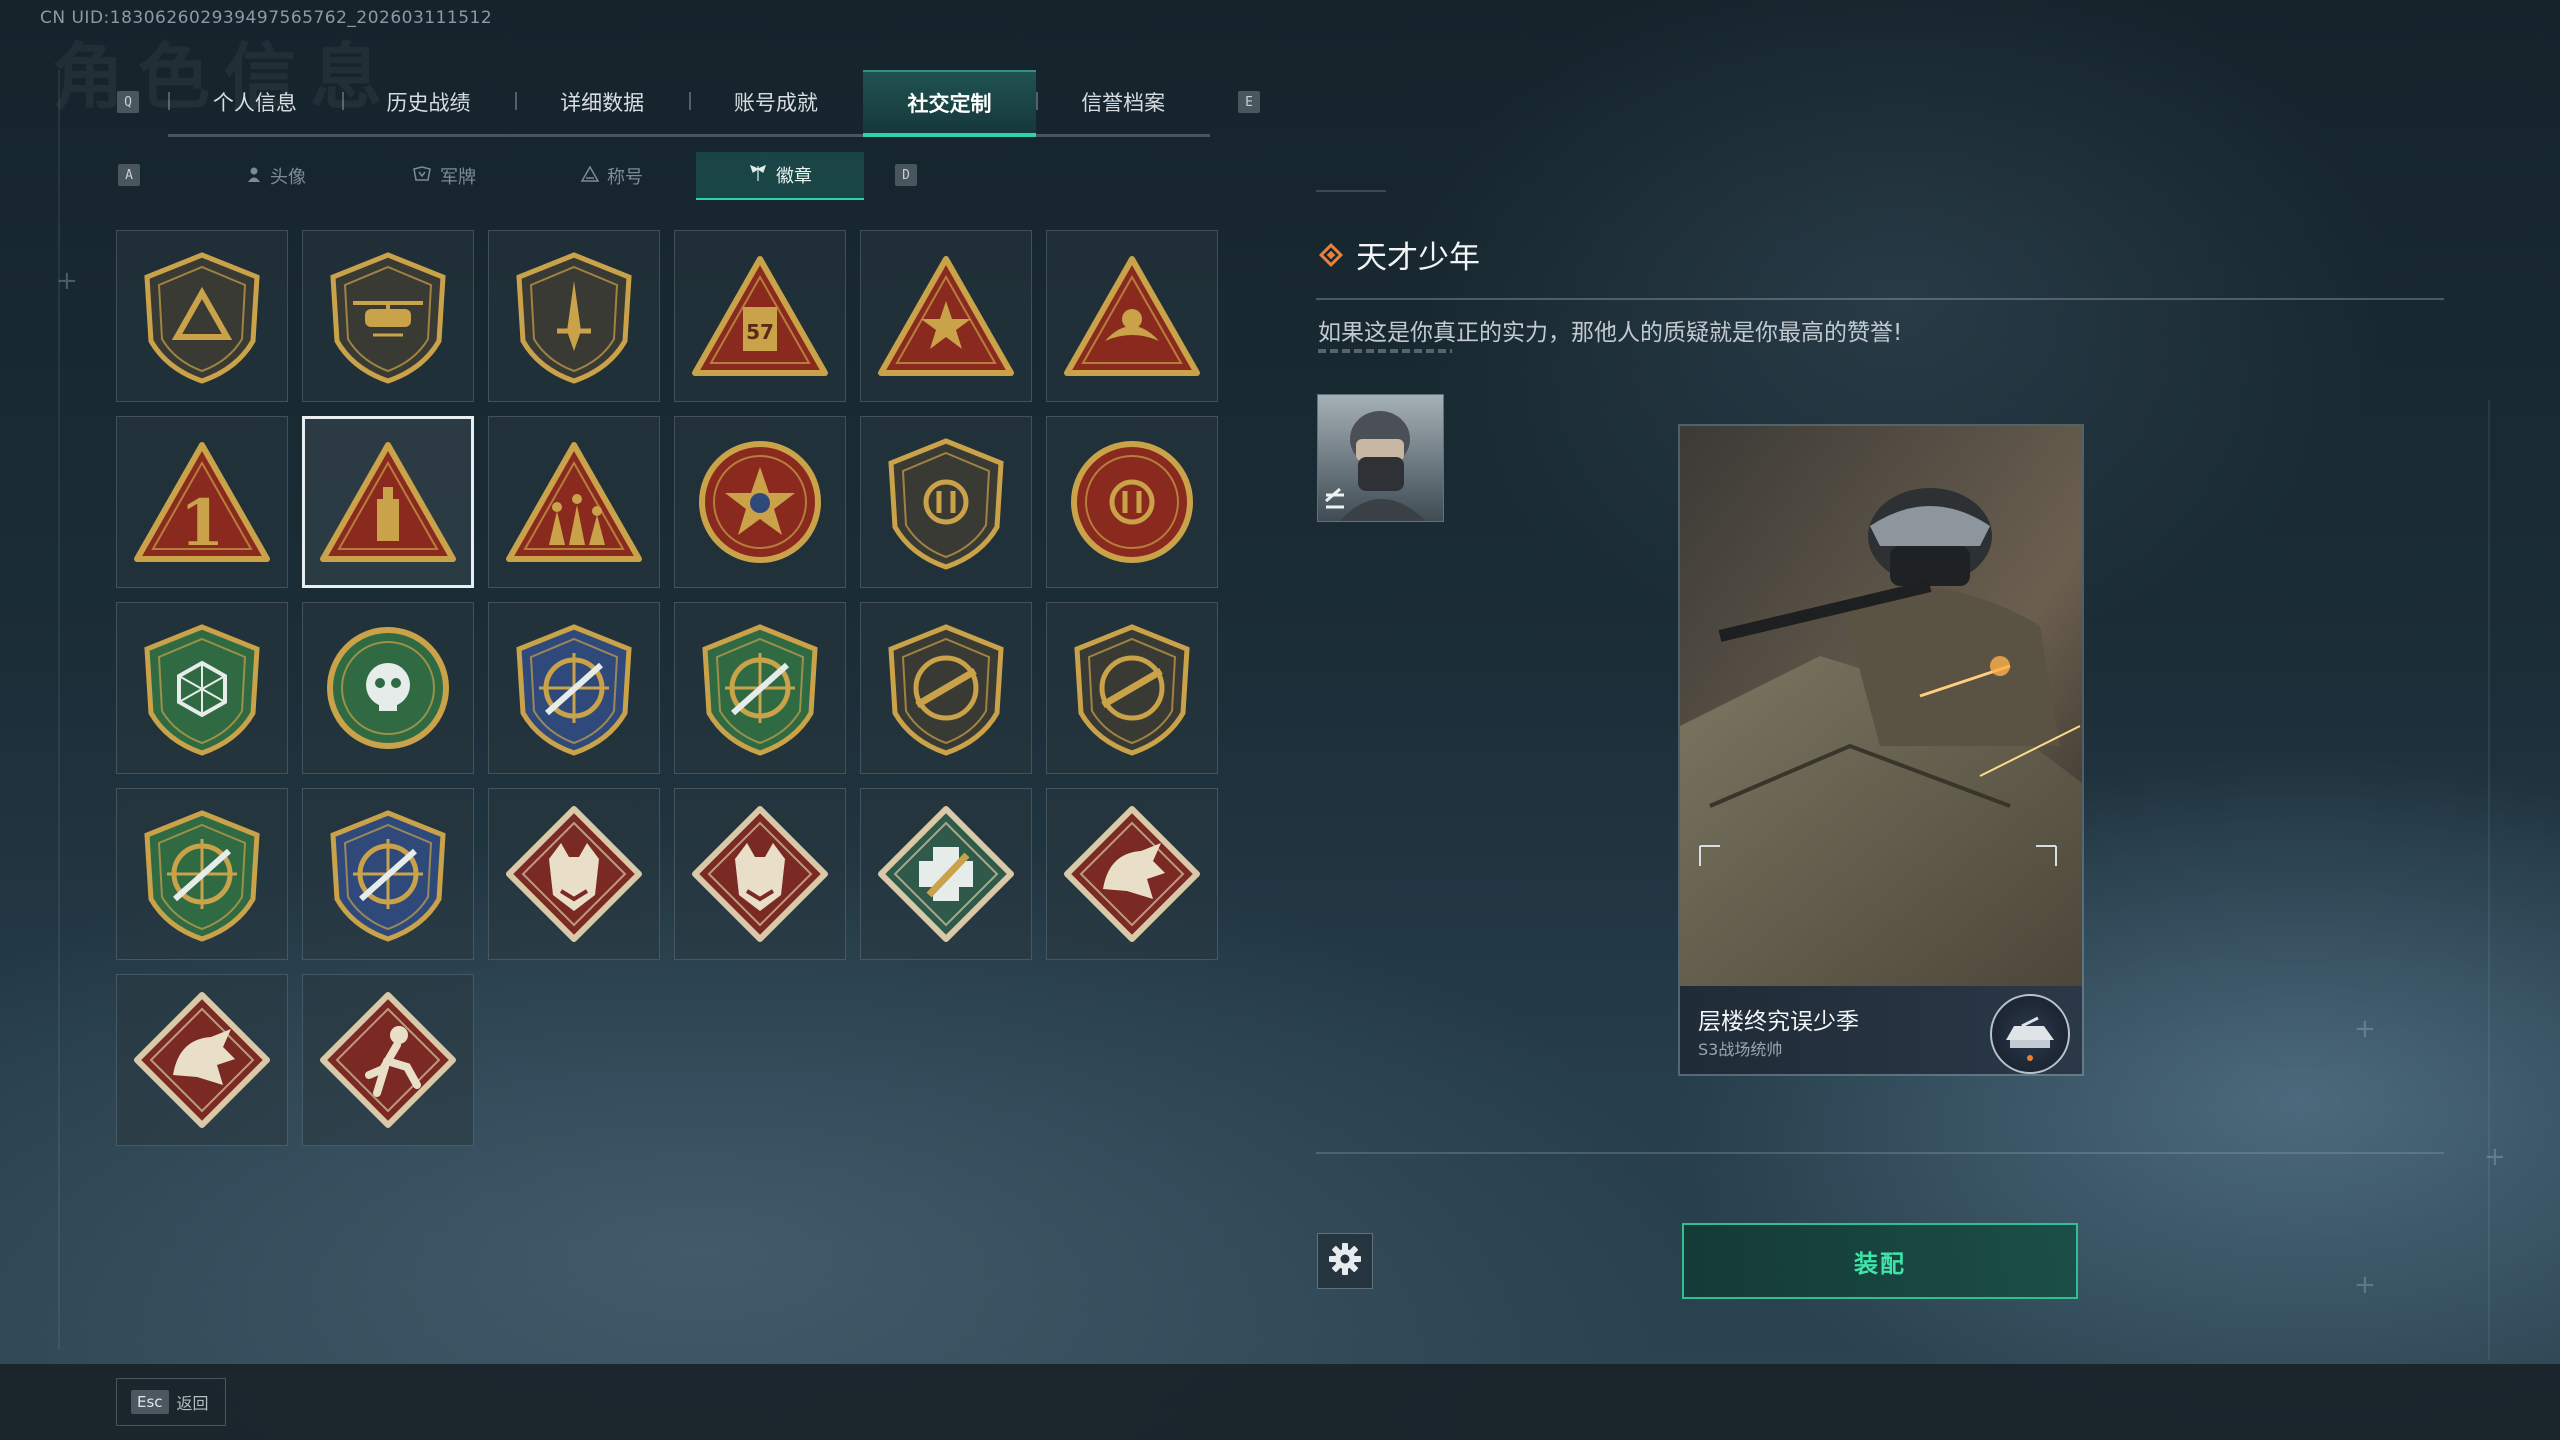 This screenshot has height=1440, width=2560. I want to click on badge-medic-icon, so click(946, 874).